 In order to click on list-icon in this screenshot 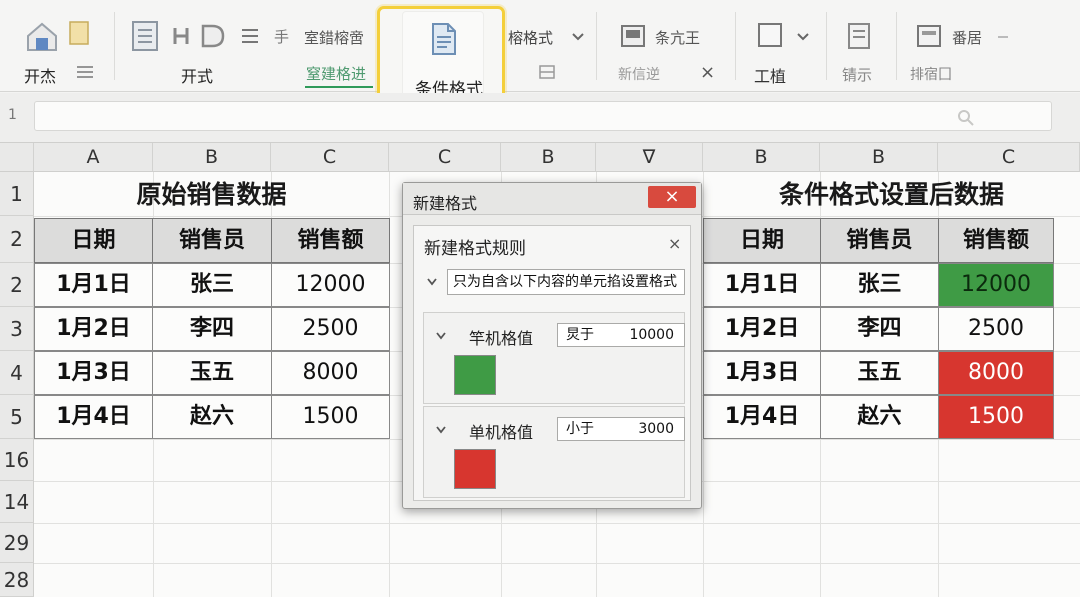, I will do `click(85, 72)`.